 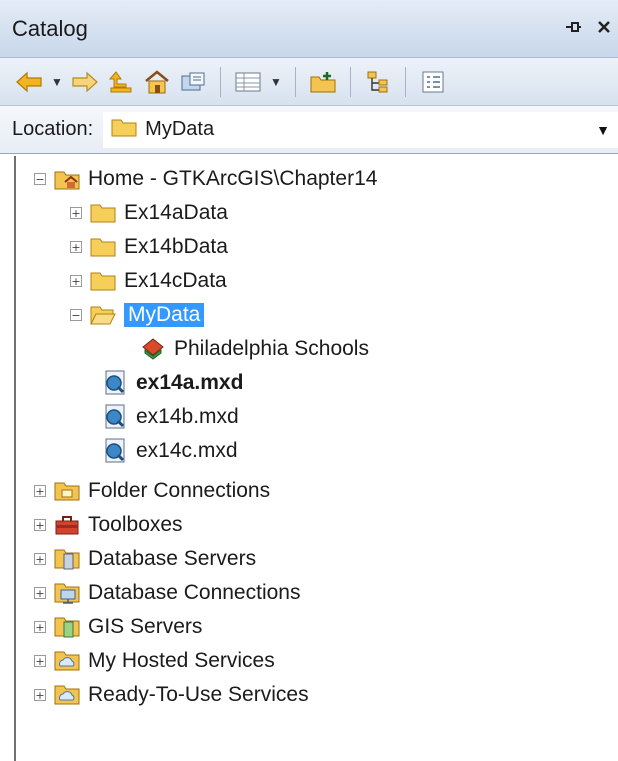 I want to click on tree-node-label: Database Servers, so click(x=172, y=558).